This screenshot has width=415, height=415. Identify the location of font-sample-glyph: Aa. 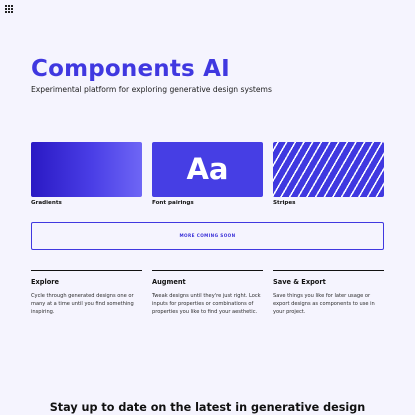
(207, 169).